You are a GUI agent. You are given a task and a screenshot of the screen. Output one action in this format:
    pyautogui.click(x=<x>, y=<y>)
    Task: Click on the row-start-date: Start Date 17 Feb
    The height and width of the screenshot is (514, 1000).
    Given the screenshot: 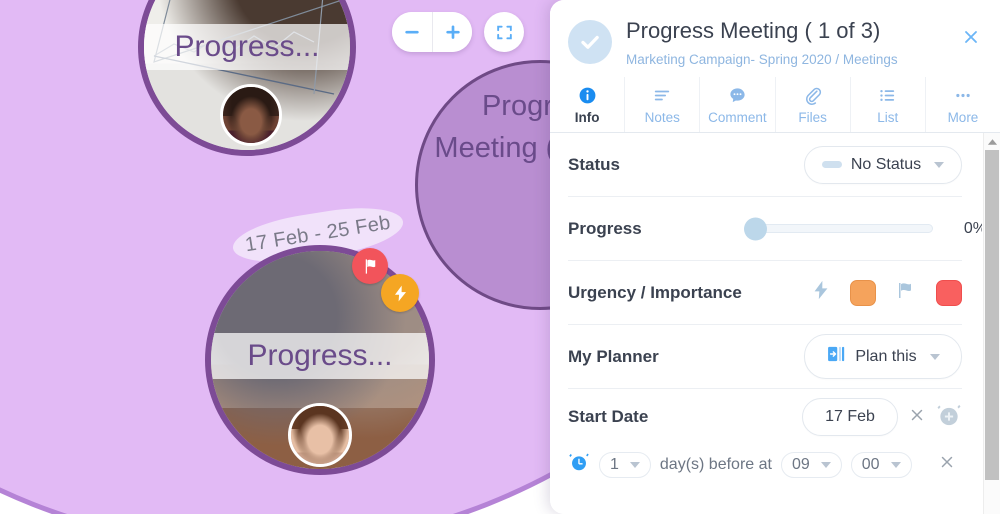 What is the action you would take?
    pyautogui.click(x=765, y=417)
    